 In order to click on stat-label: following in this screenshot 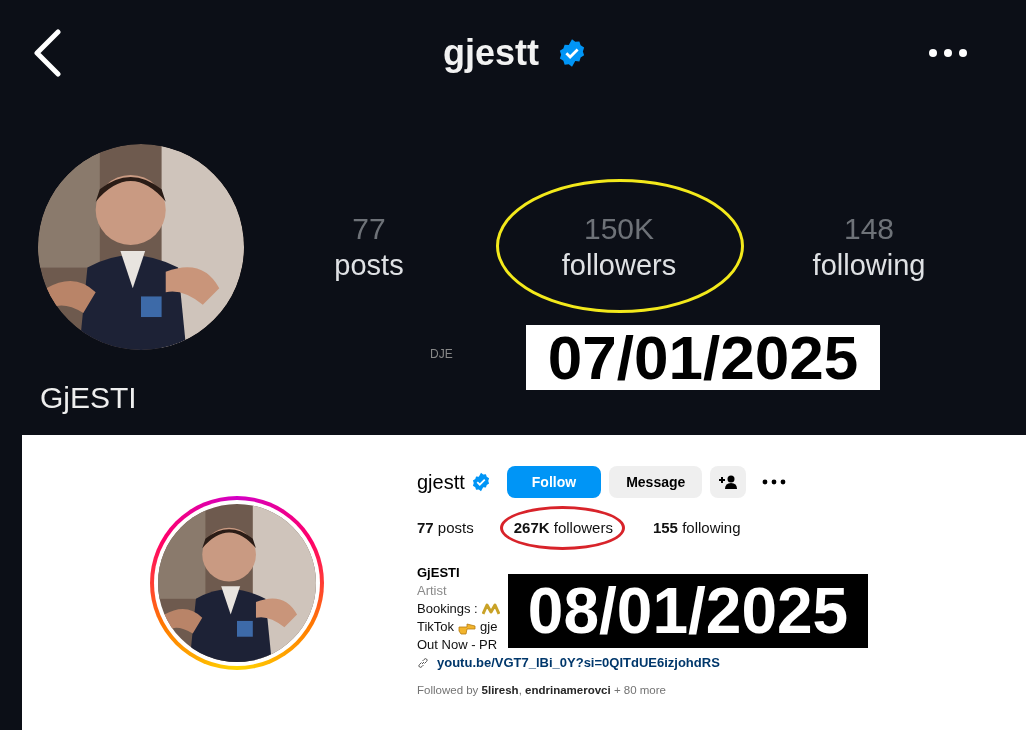, I will do `click(869, 265)`.